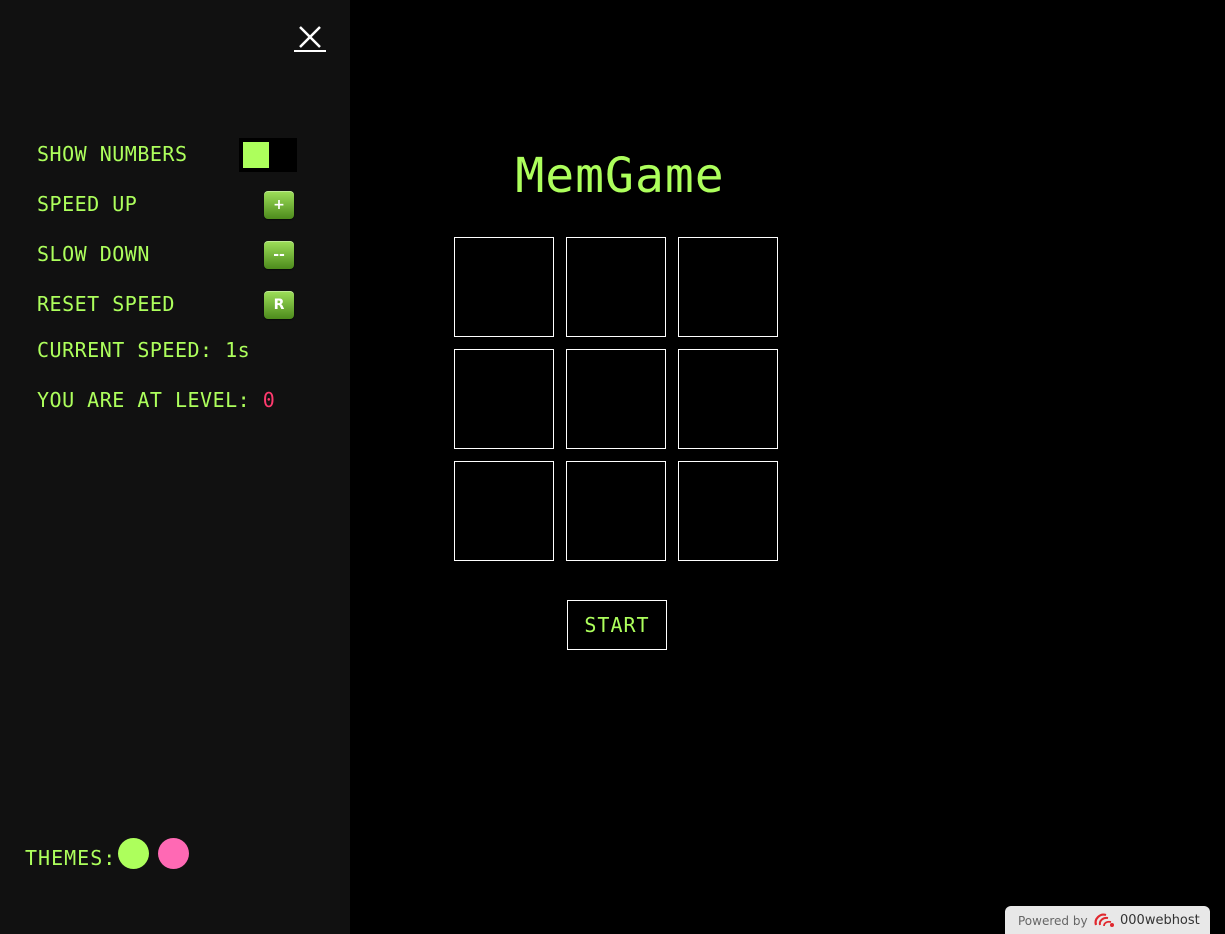 The image size is (1225, 934). What do you see at coordinates (279, 205) in the screenshot?
I see `speed-up-button: +` at bounding box center [279, 205].